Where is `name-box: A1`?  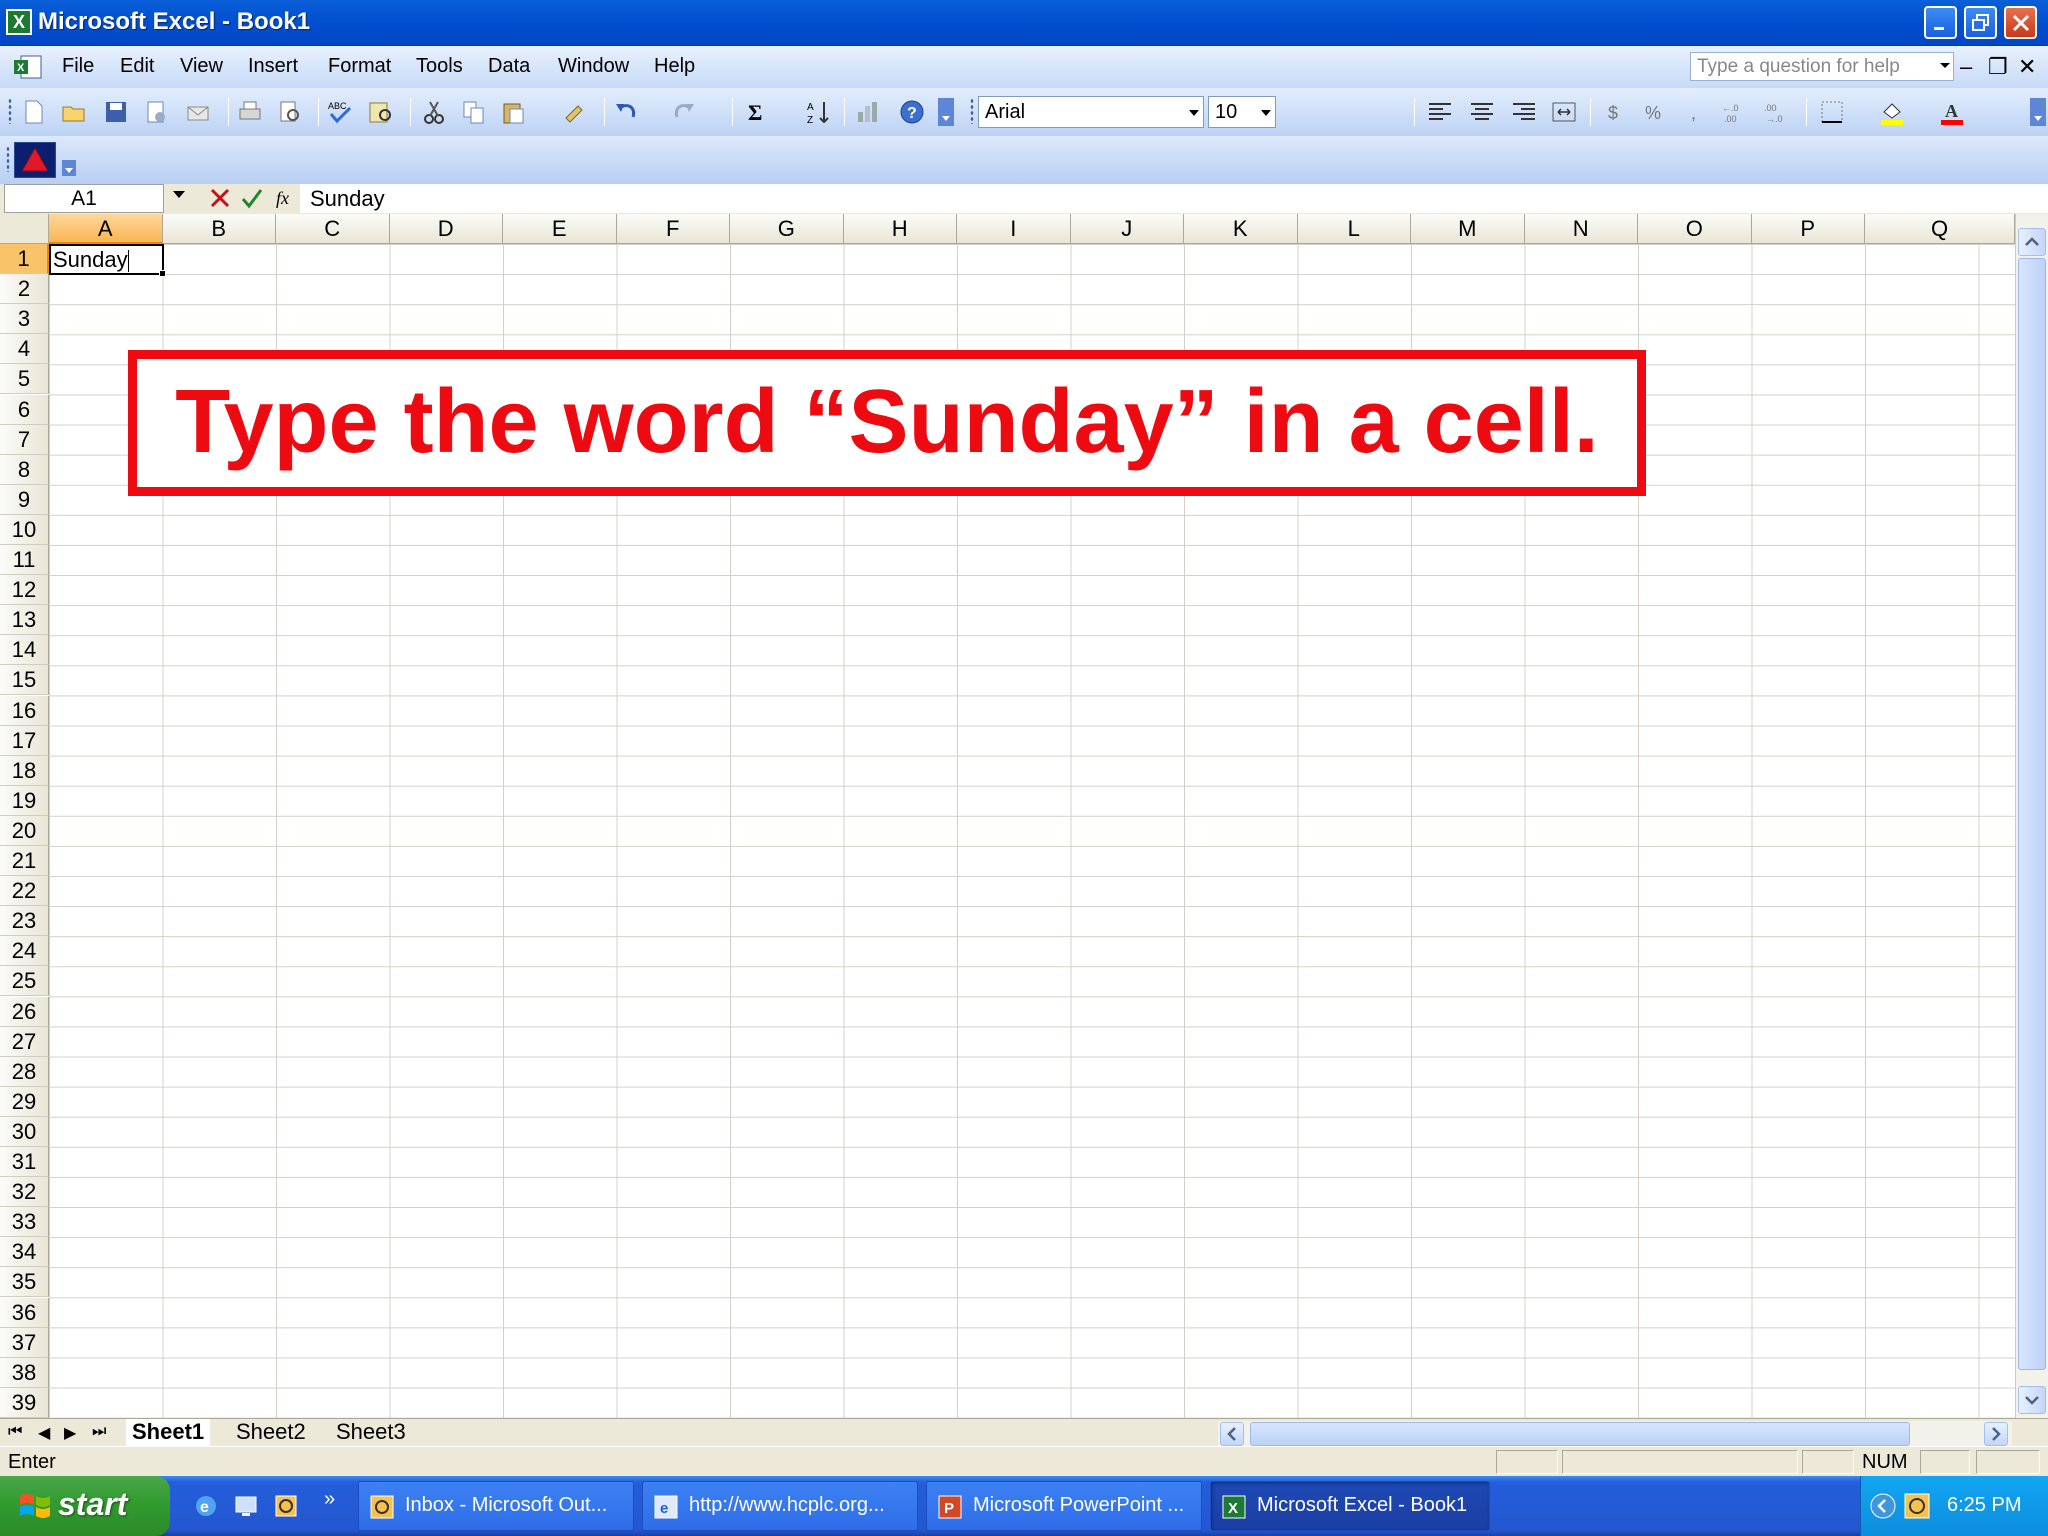 name-box: A1 is located at coordinates (84, 198).